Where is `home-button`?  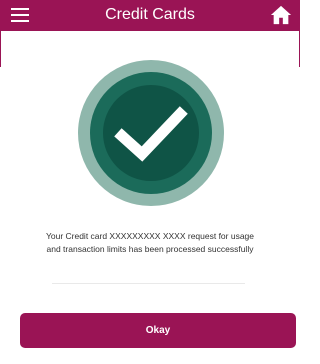 home-button is located at coordinates (281, 15).